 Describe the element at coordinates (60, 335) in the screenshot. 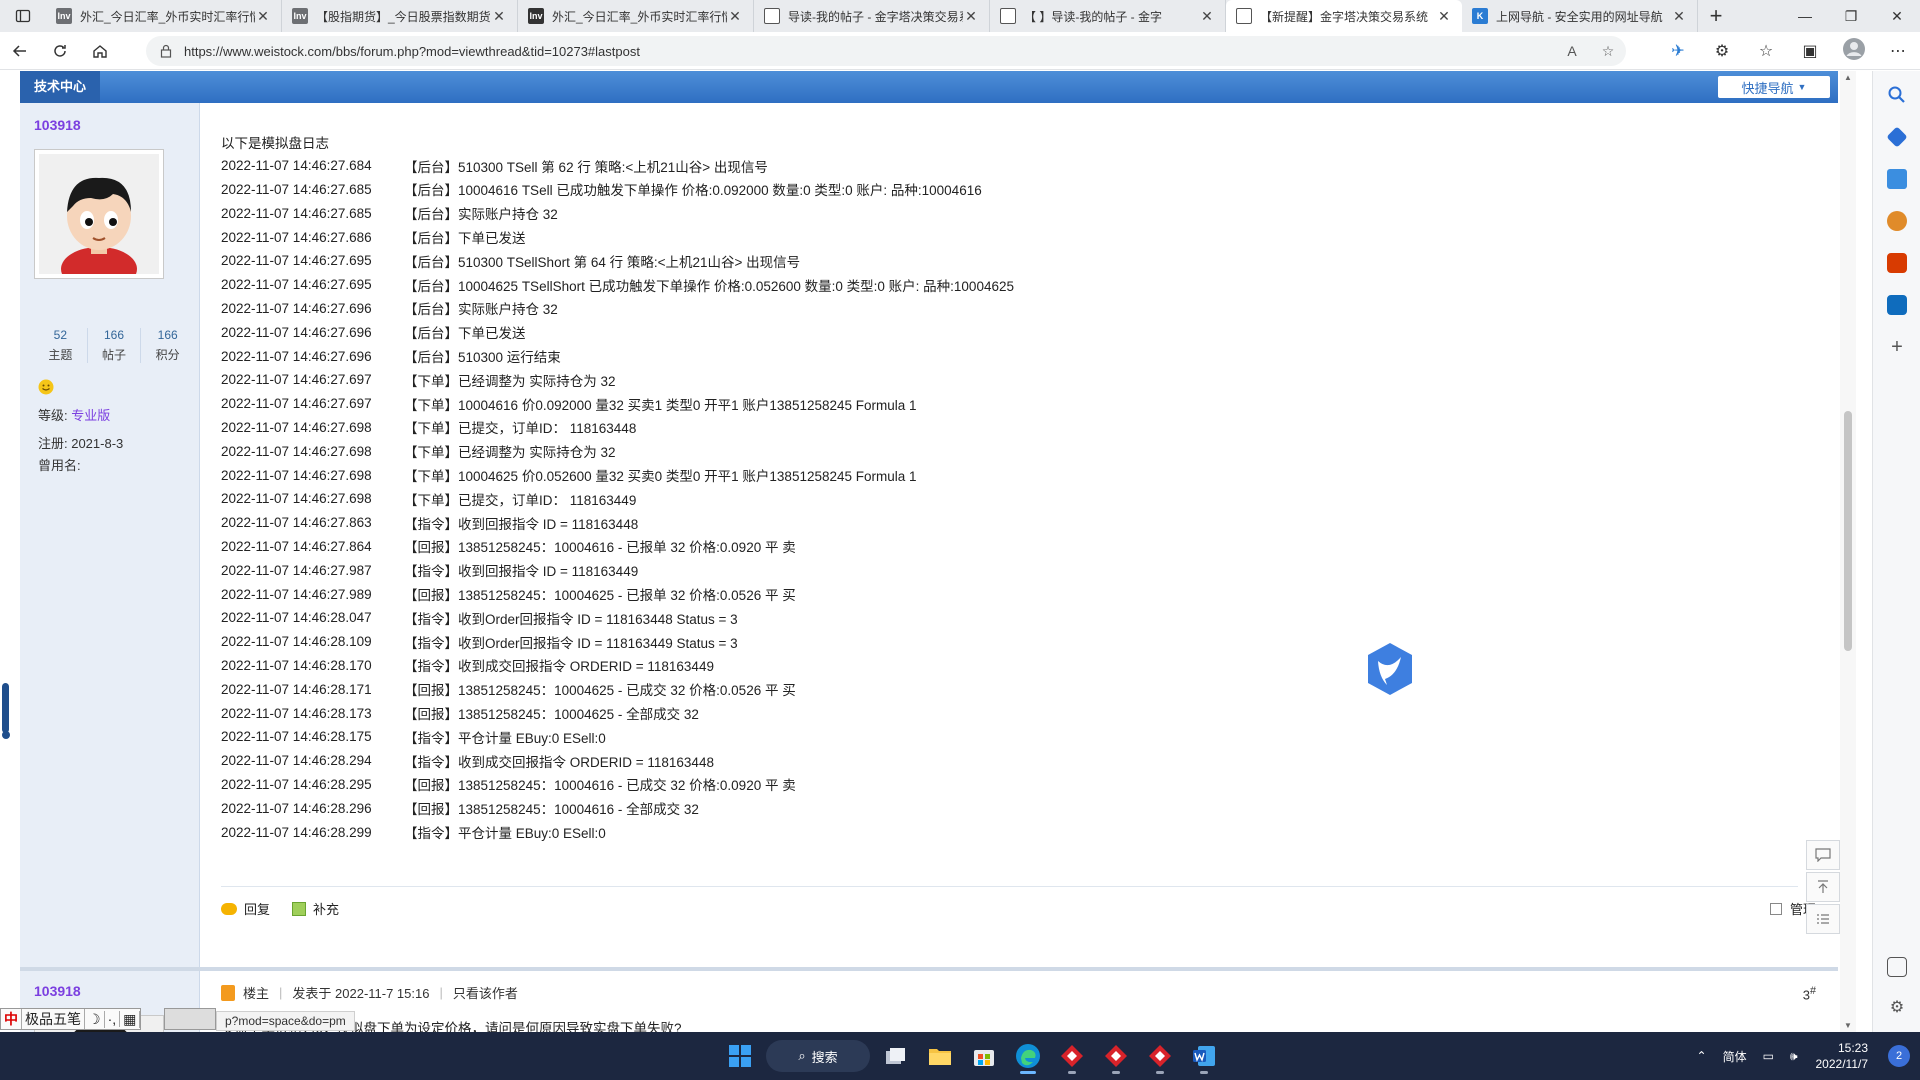

I see `stat-number: 52` at that location.